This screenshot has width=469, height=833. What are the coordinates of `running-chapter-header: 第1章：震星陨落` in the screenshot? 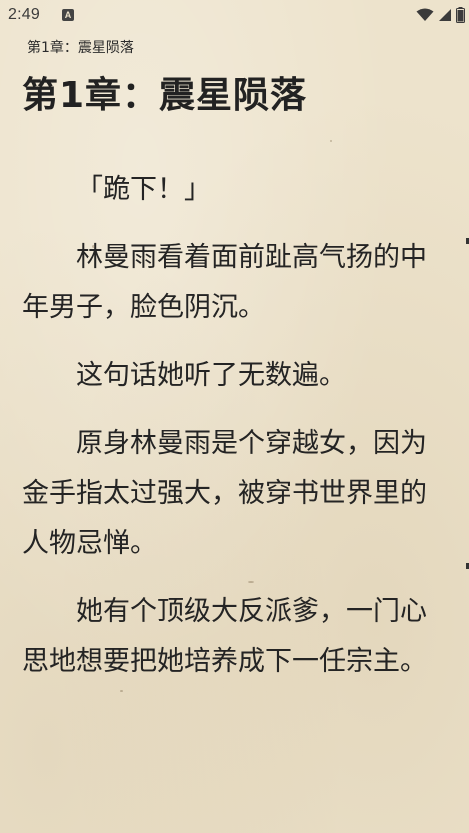 It's located at (80, 48).